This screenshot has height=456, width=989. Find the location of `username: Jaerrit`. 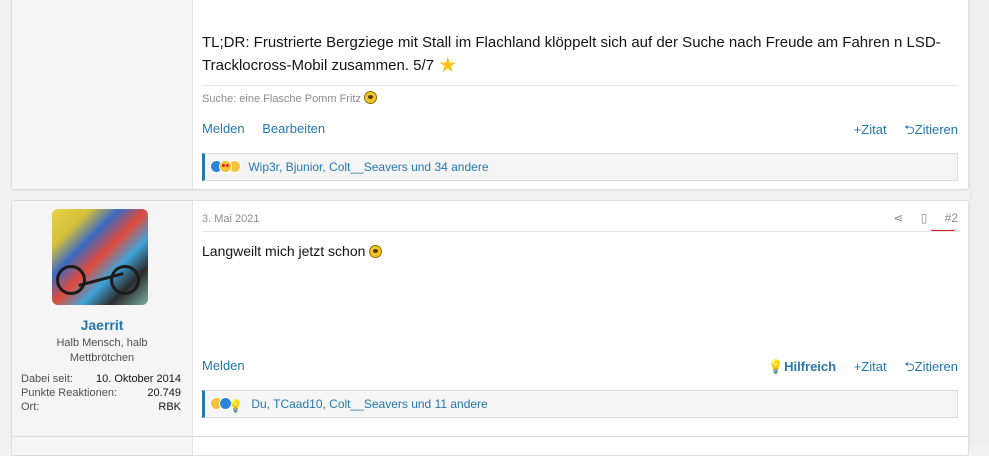

username: Jaerrit is located at coordinates (102, 325).